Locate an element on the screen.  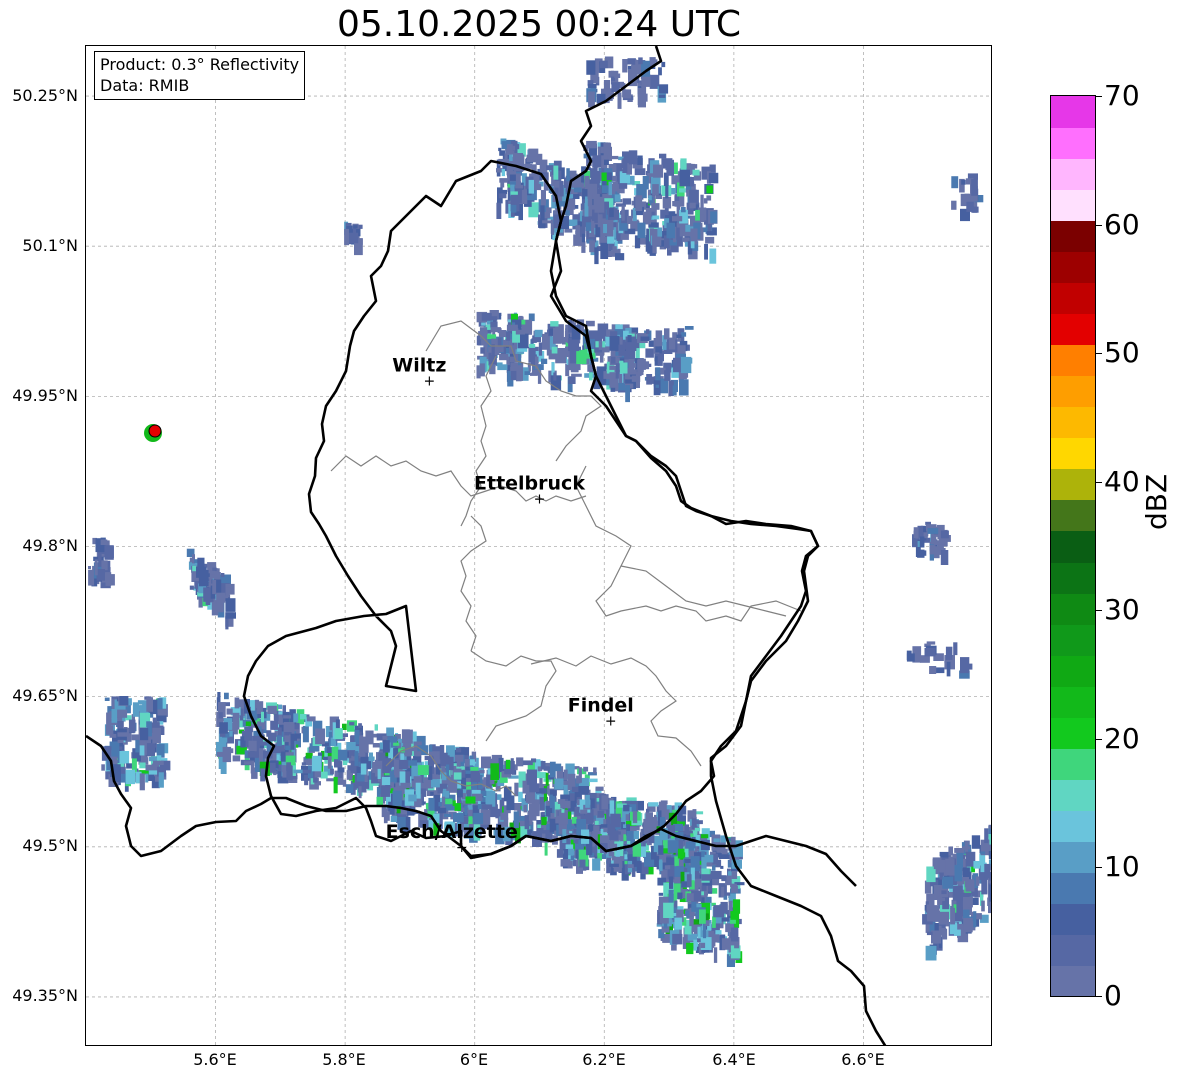
lat-tick-label: 49.5°N is located at coordinates (50, 845).